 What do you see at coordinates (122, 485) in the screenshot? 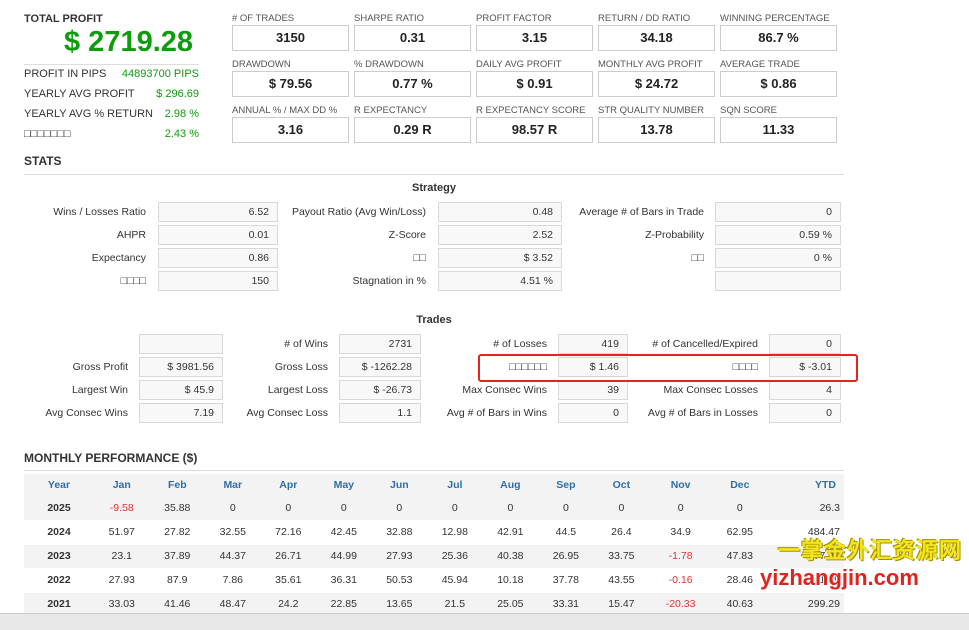
I see `col-header-month: Jan` at bounding box center [122, 485].